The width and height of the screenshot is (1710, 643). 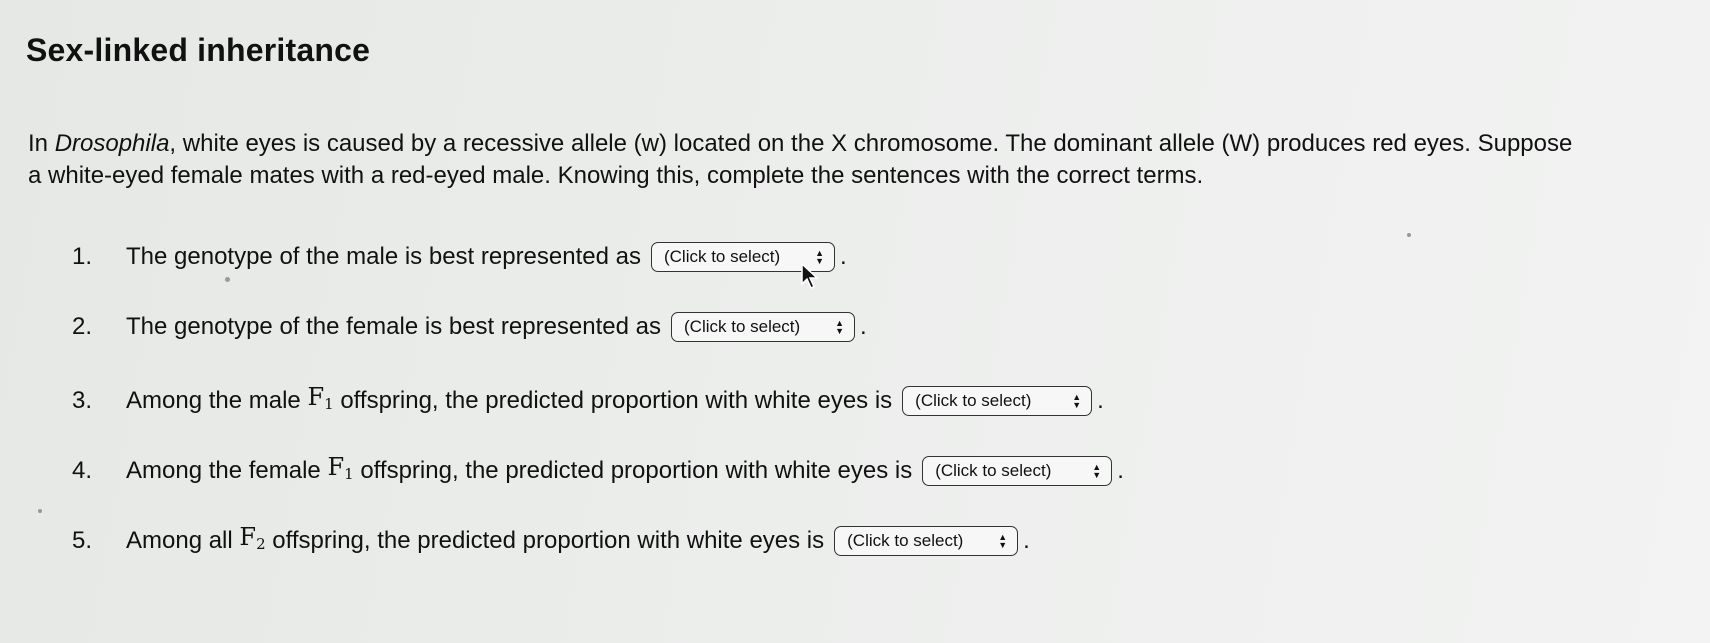 What do you see at coordinates (82, 540) in the screenshot?
I see `question-number: 5.` at bounding box center [82, 540].